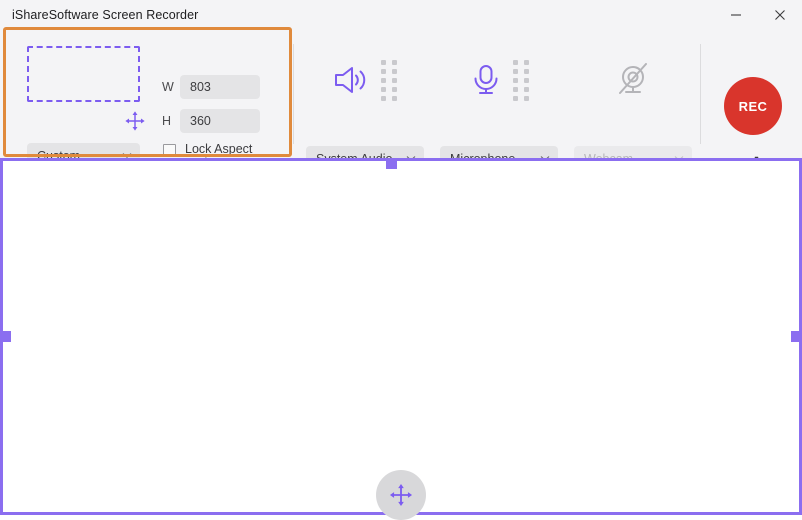  I want to click on minimize-button, so click(736, 15).